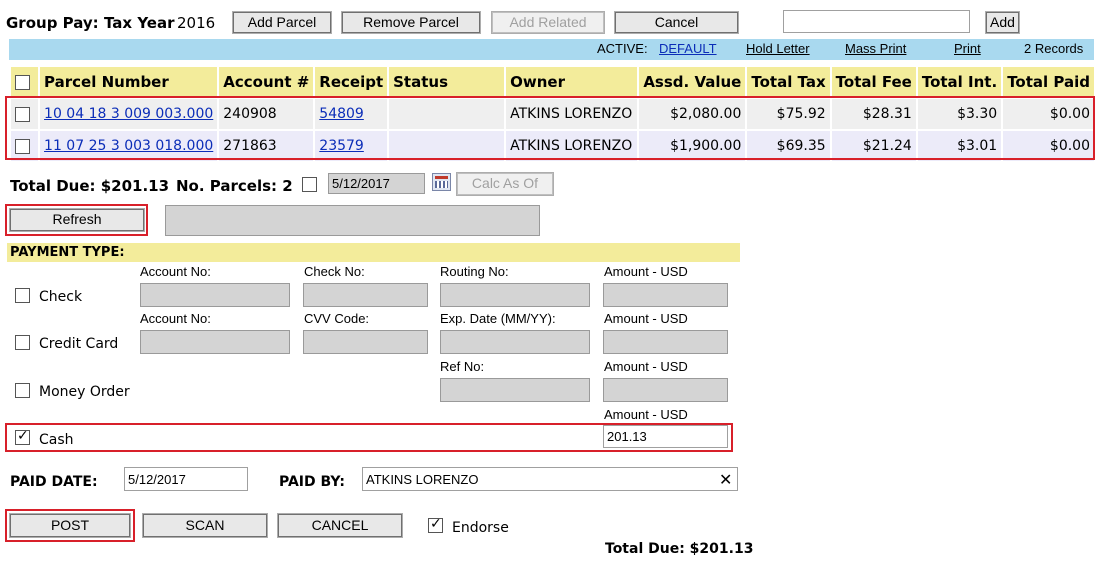 The image size is (1096, 568). Describe the element at coordinates (875, 48) in the screenshot. I see `mass-print-link: Mass Print` at that location.